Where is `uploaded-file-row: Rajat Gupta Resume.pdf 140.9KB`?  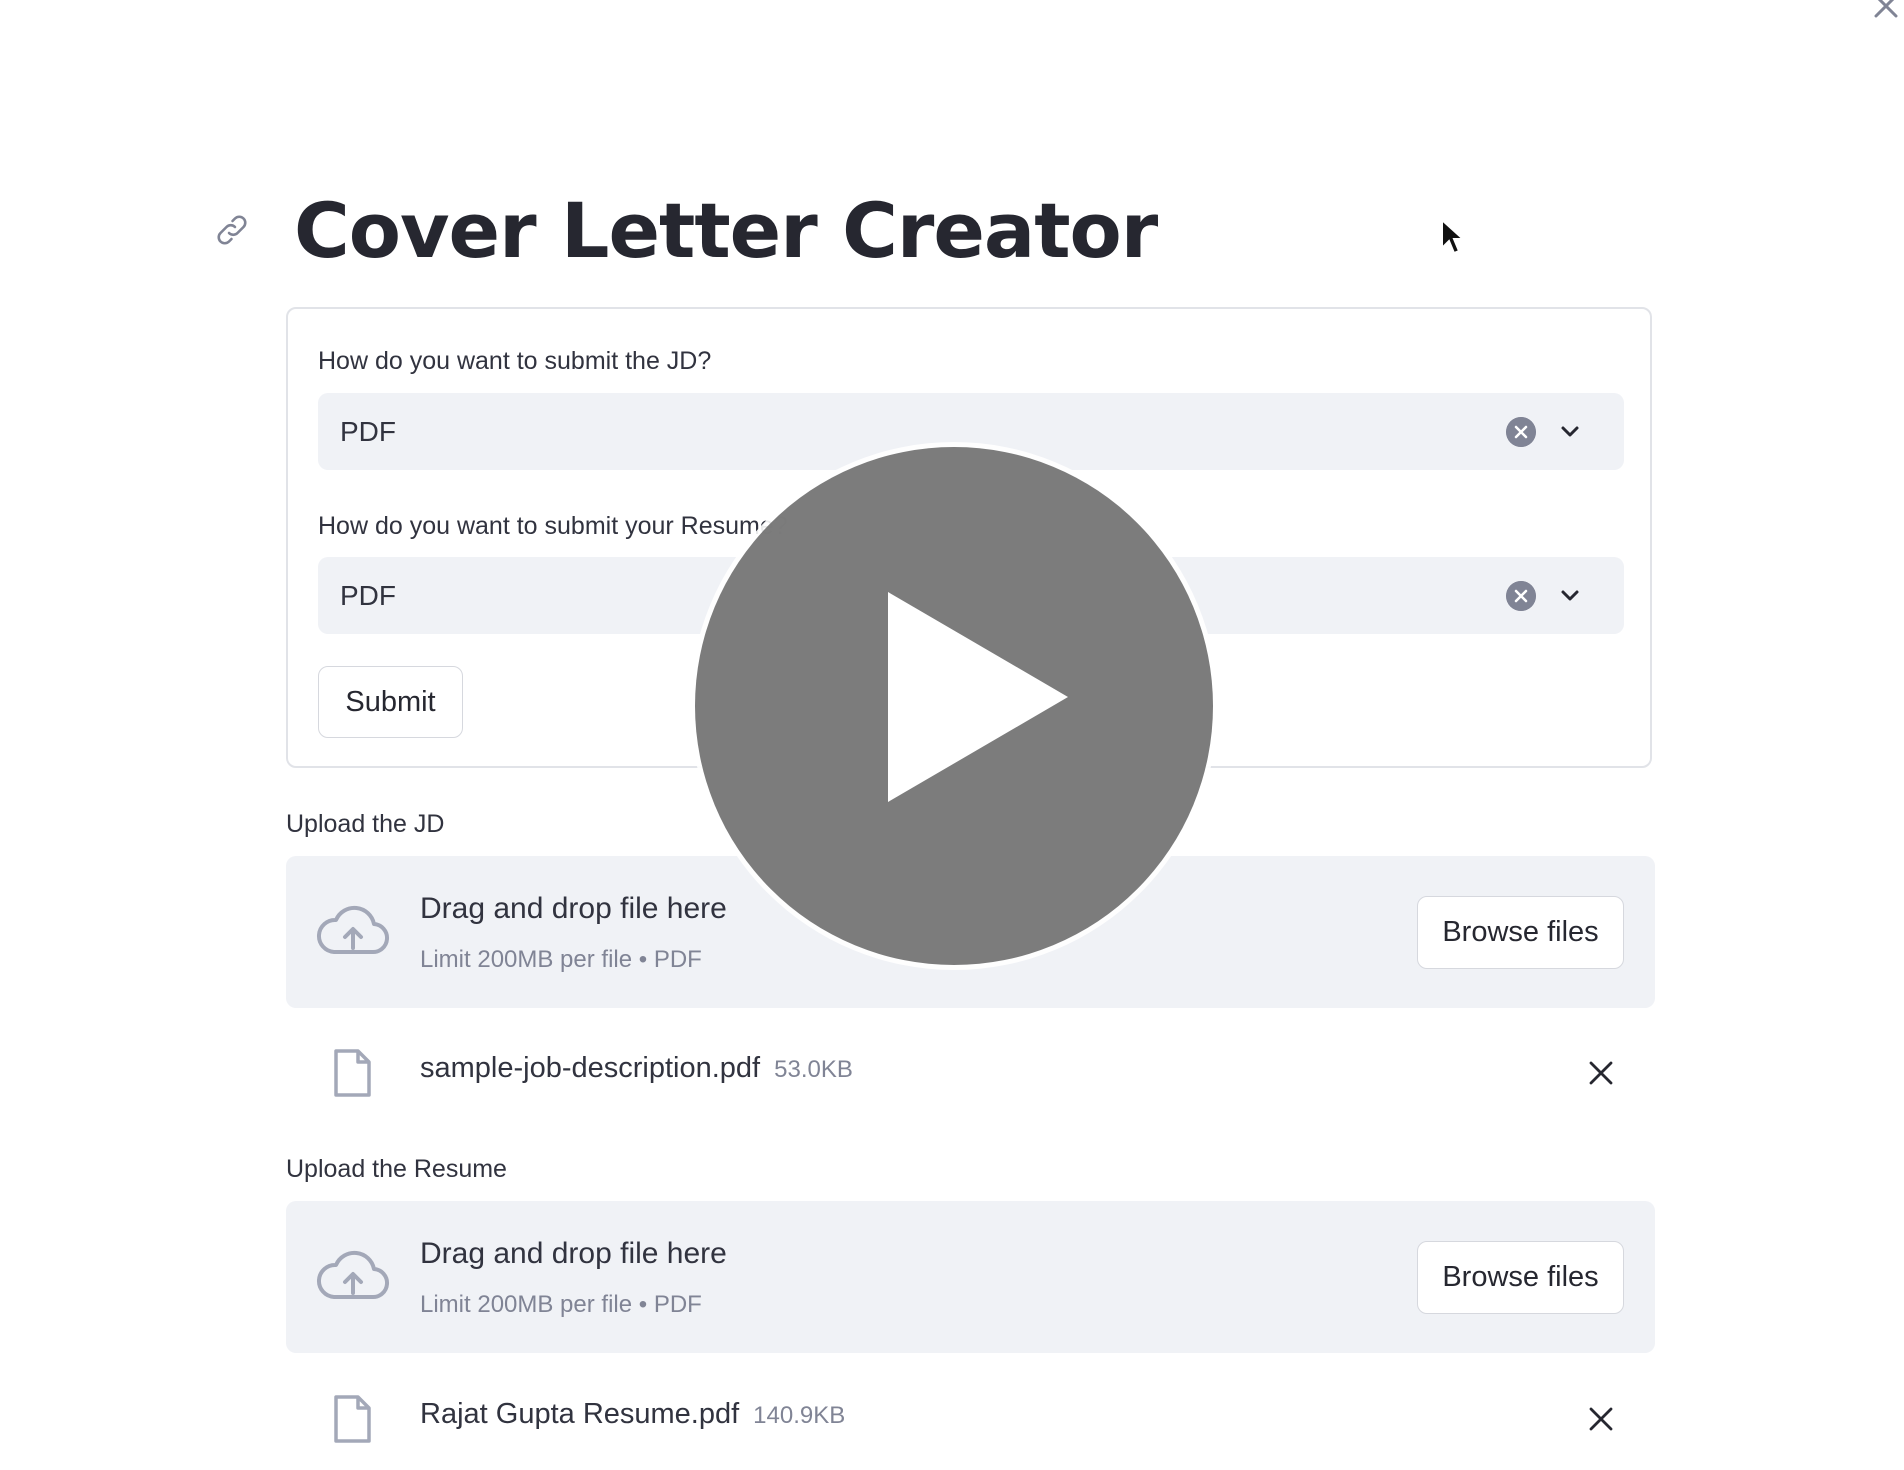 uploaded-file-row: Rajat Gupta Resume.pdf 140.9KB is located at coordinates (970, 1430).